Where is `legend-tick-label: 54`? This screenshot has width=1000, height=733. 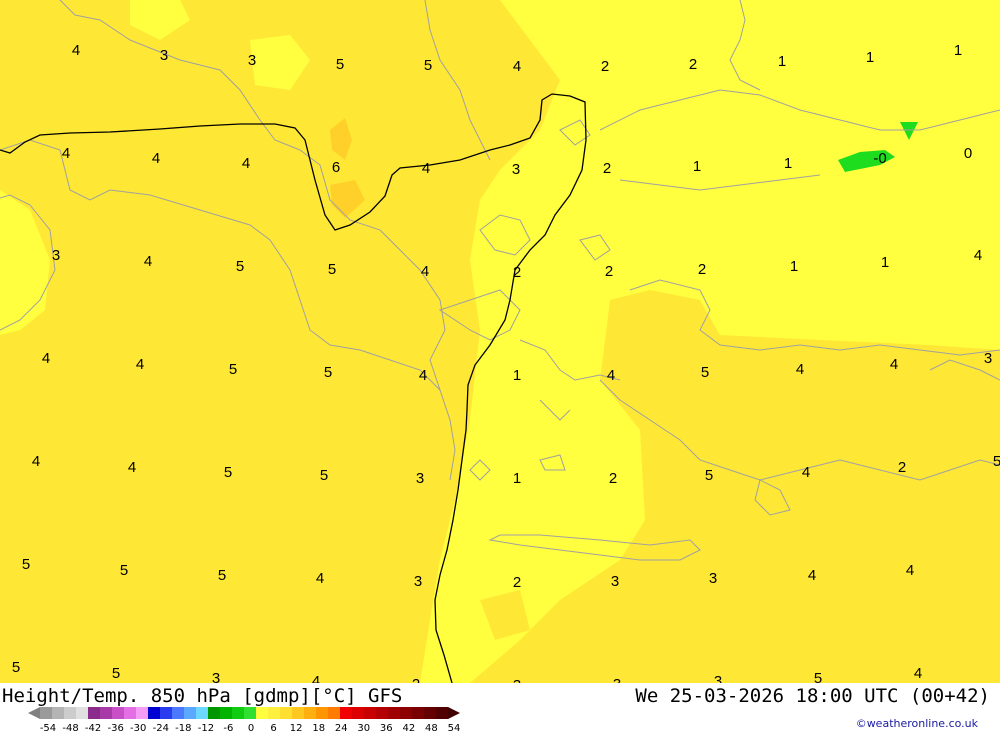 legend-tick-label: 54 is located at coordinates (454, 728).